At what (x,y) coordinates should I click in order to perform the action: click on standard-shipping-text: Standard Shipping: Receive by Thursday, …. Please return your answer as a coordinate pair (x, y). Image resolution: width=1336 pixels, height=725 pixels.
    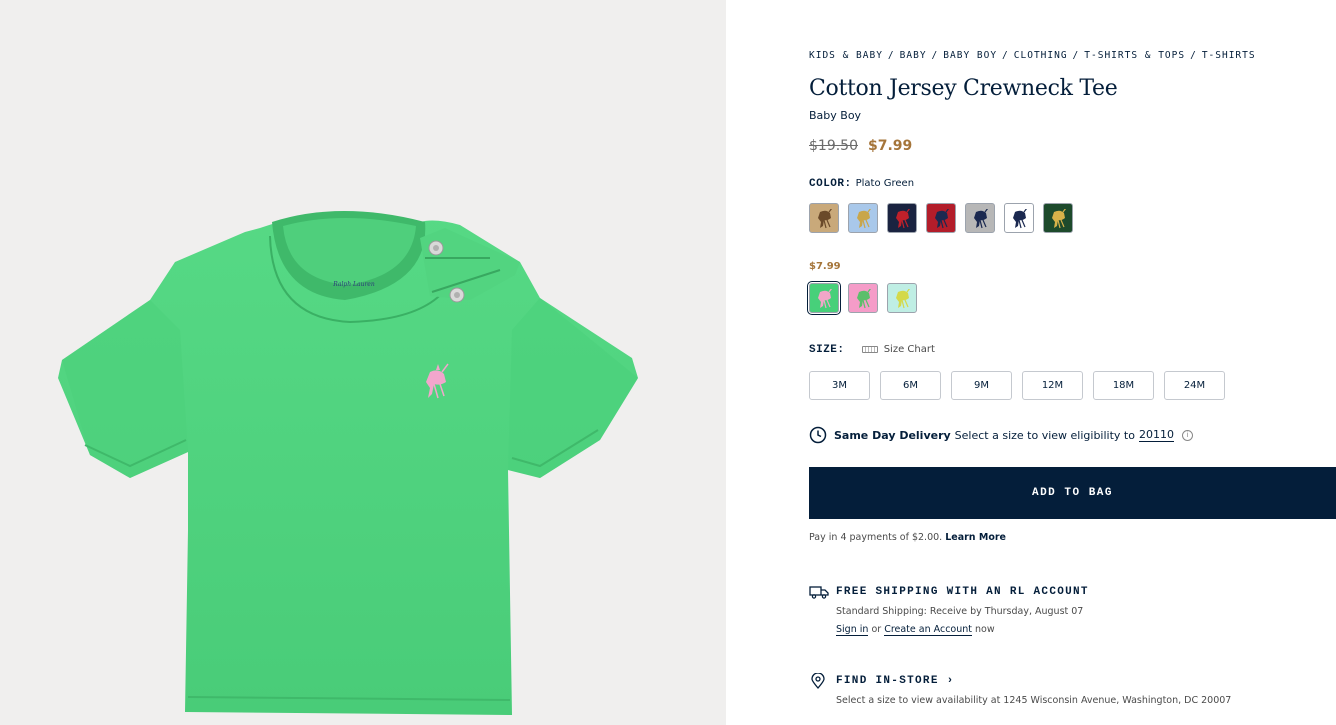
    Looking at the image, I should click on (960, 611).